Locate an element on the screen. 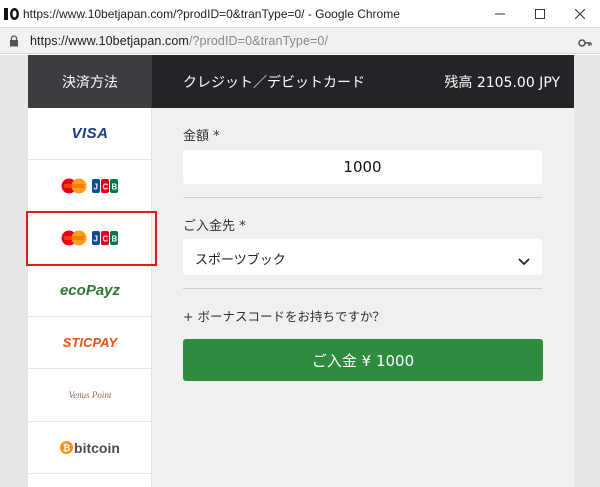  deposit-submit-button: ご入金 ¥ 1000 is located at coordinates (363, 360).